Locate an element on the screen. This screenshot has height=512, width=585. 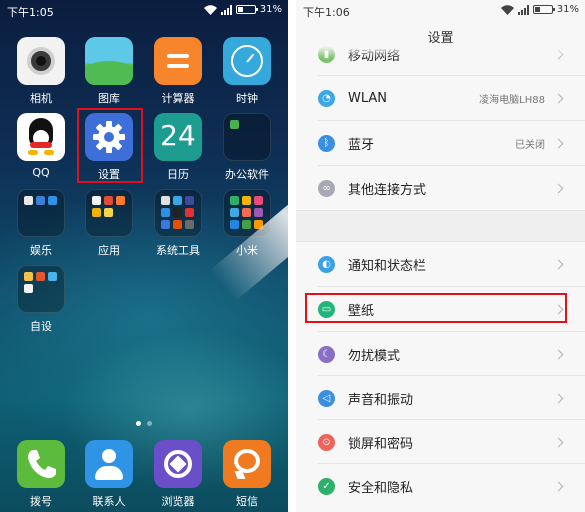
speaker-icon: ◁ is located at coordinates (326, 398).